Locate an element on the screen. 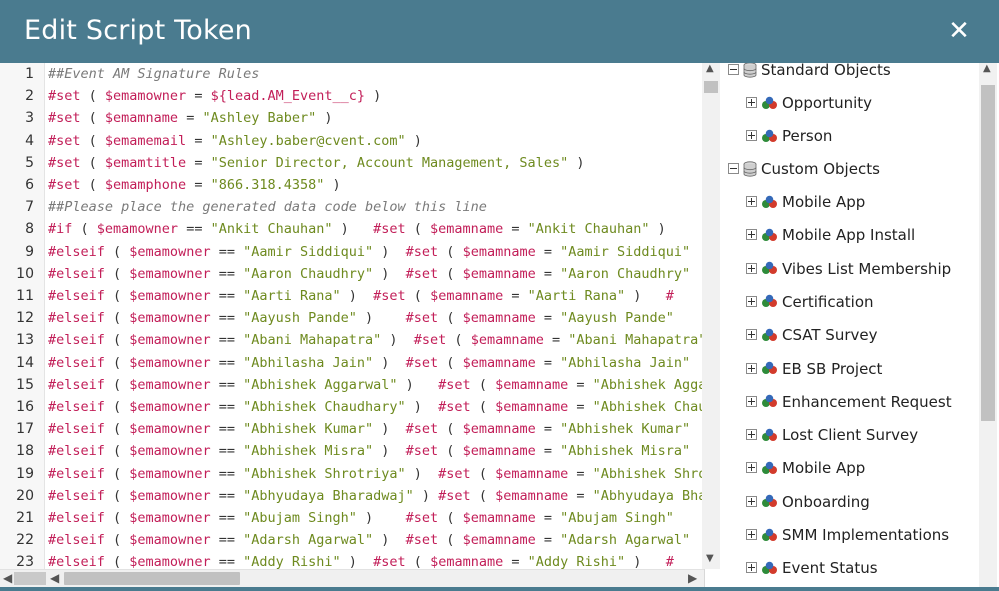 Image resolution: width=999 pixels, height=591 pixels. scroll-down-icon: ▼ is located at coordinates (710, 558).